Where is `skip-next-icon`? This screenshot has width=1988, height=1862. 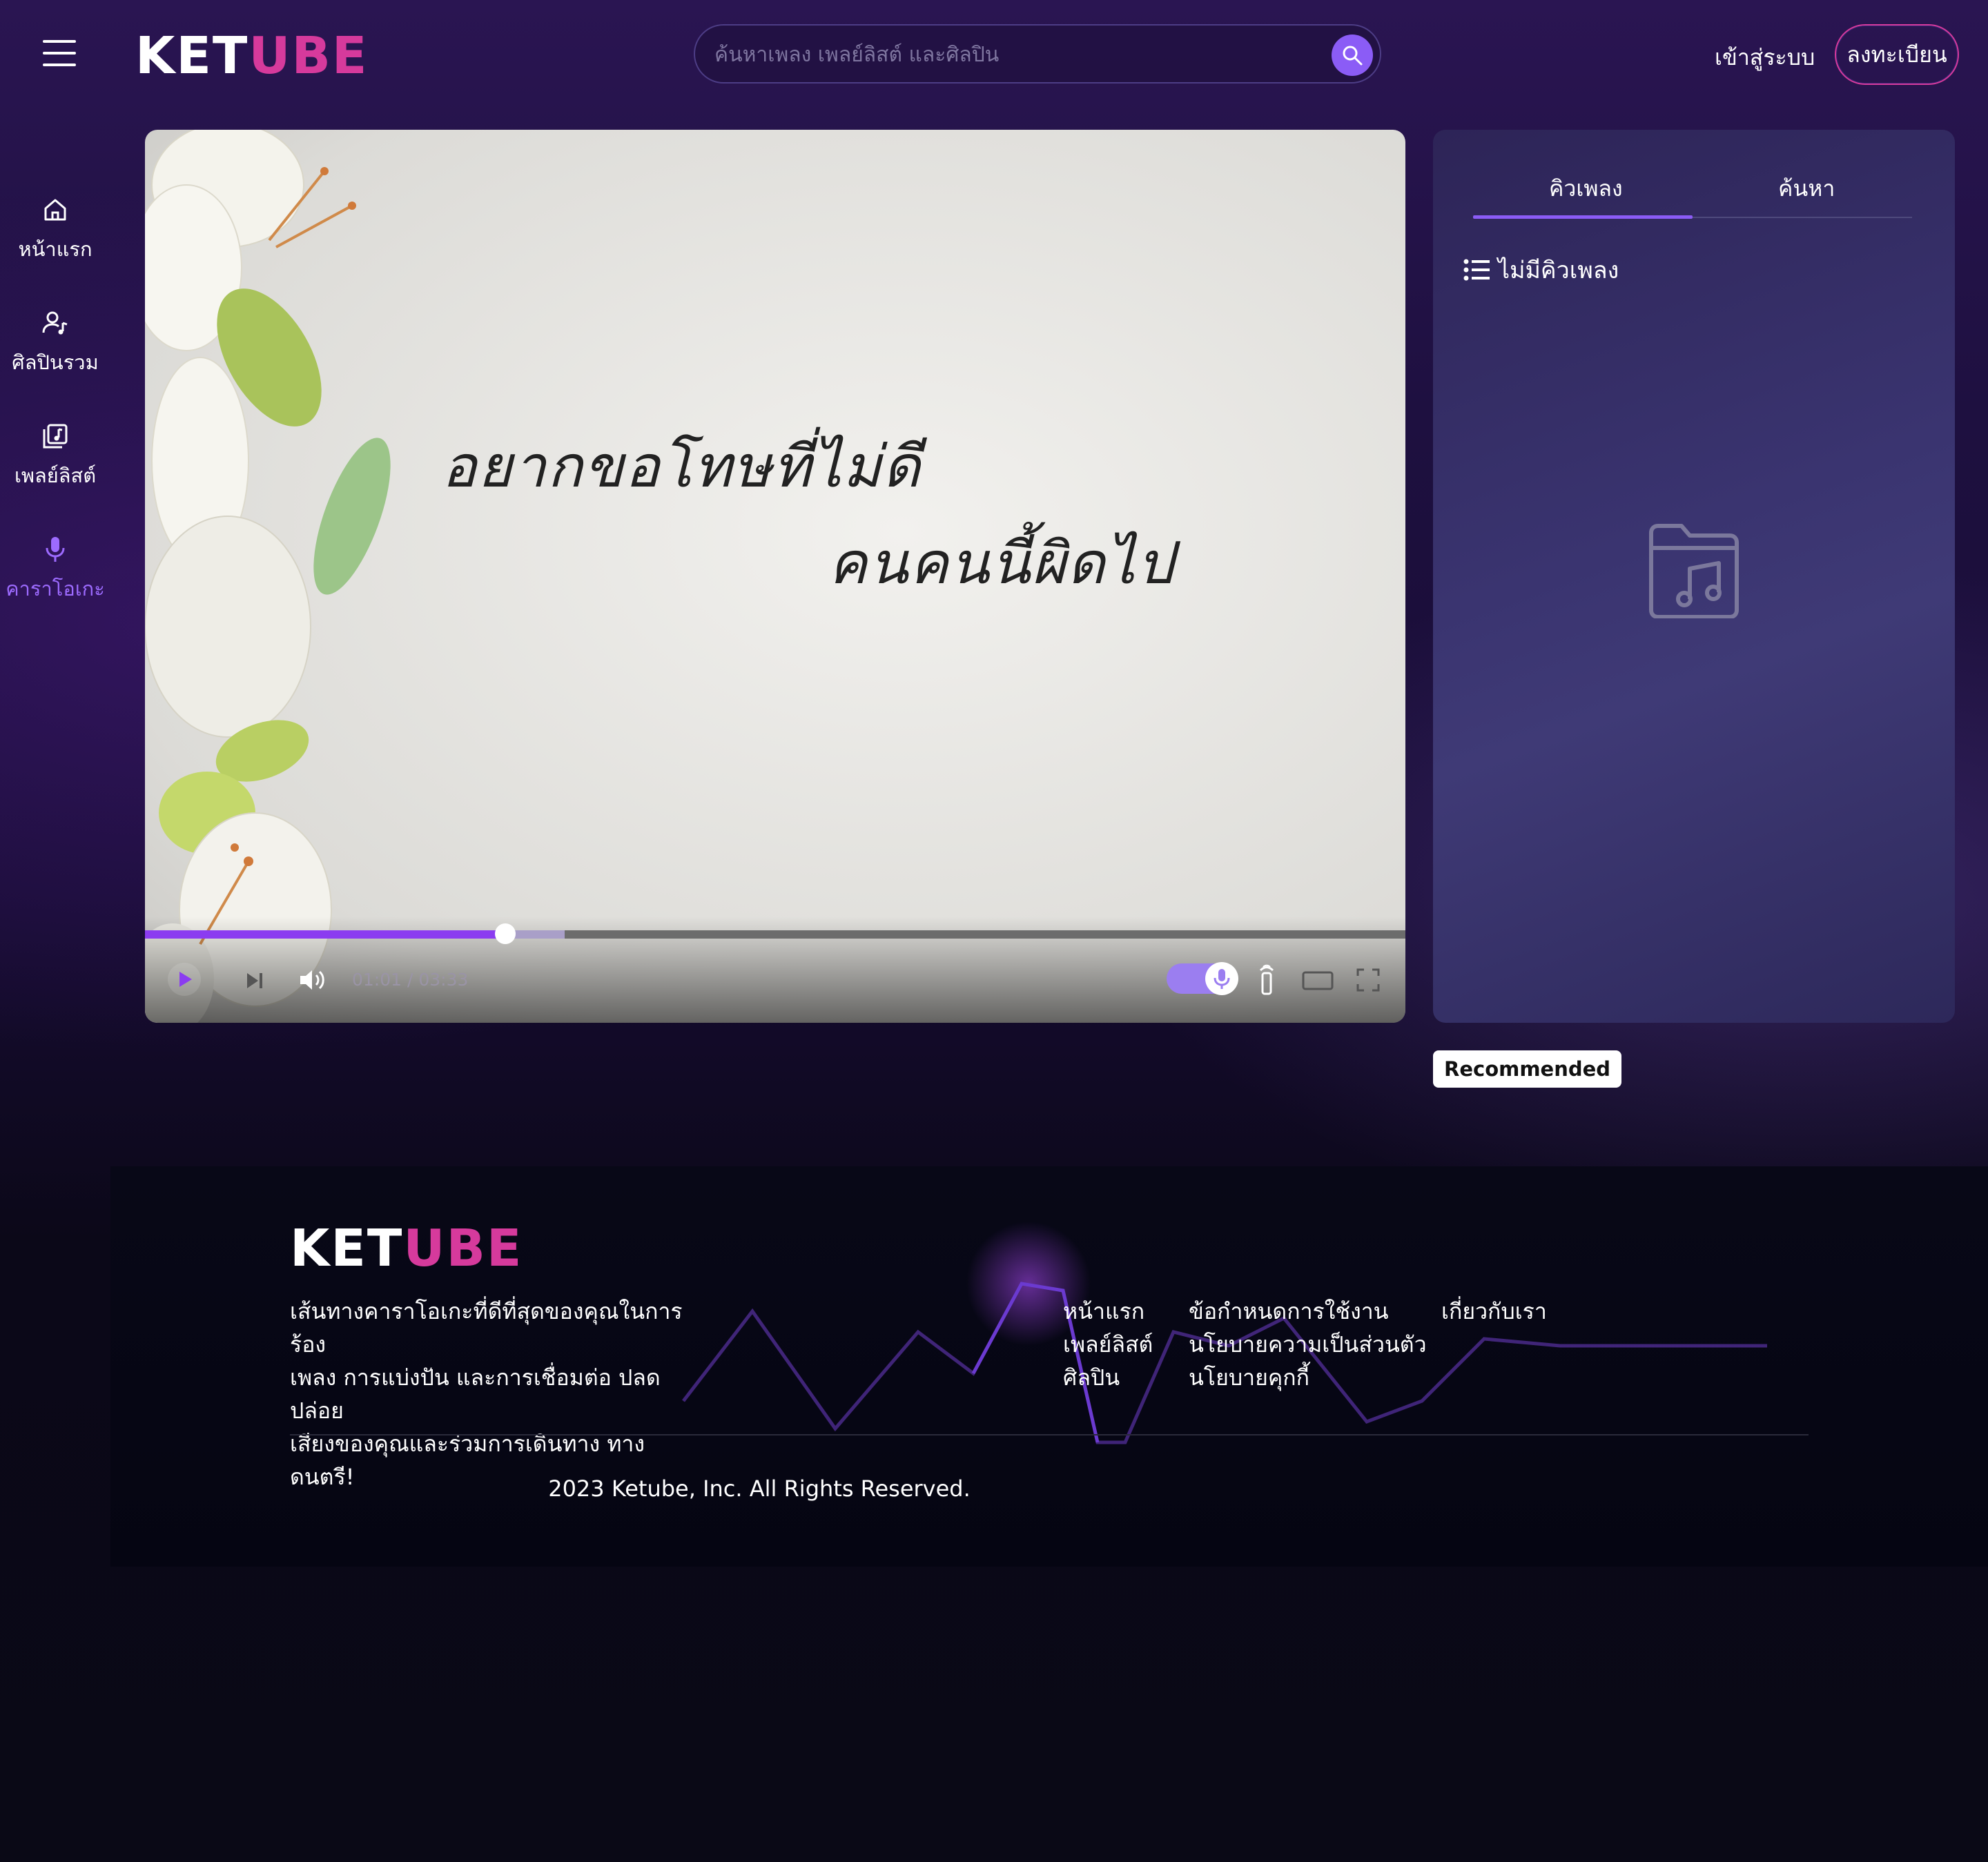
skip-next-icon is located at coordinates (254, 980).